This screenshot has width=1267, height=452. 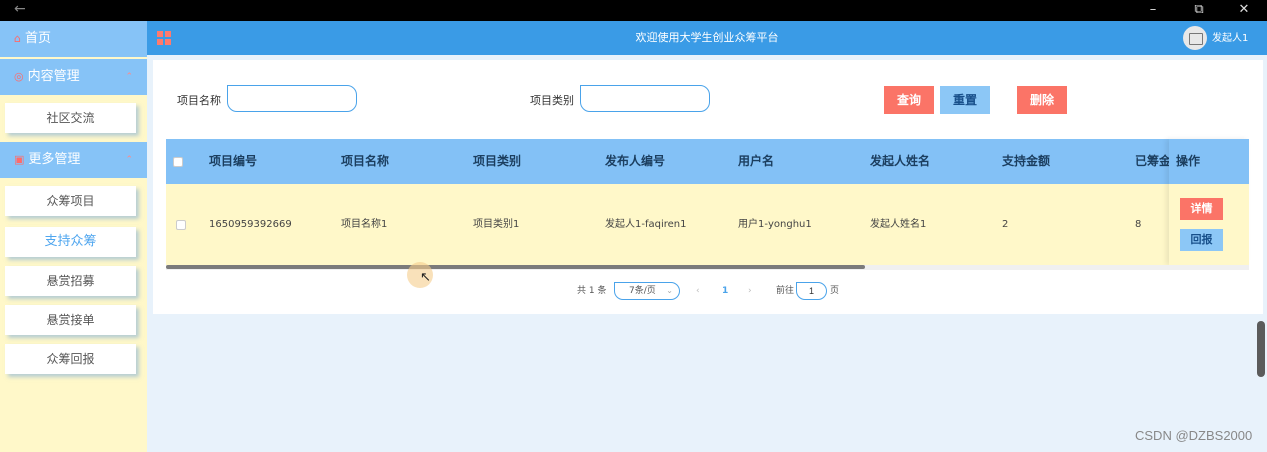 I want to click on horizontal-scrollbar-thumb, so click(x=515, y=267).